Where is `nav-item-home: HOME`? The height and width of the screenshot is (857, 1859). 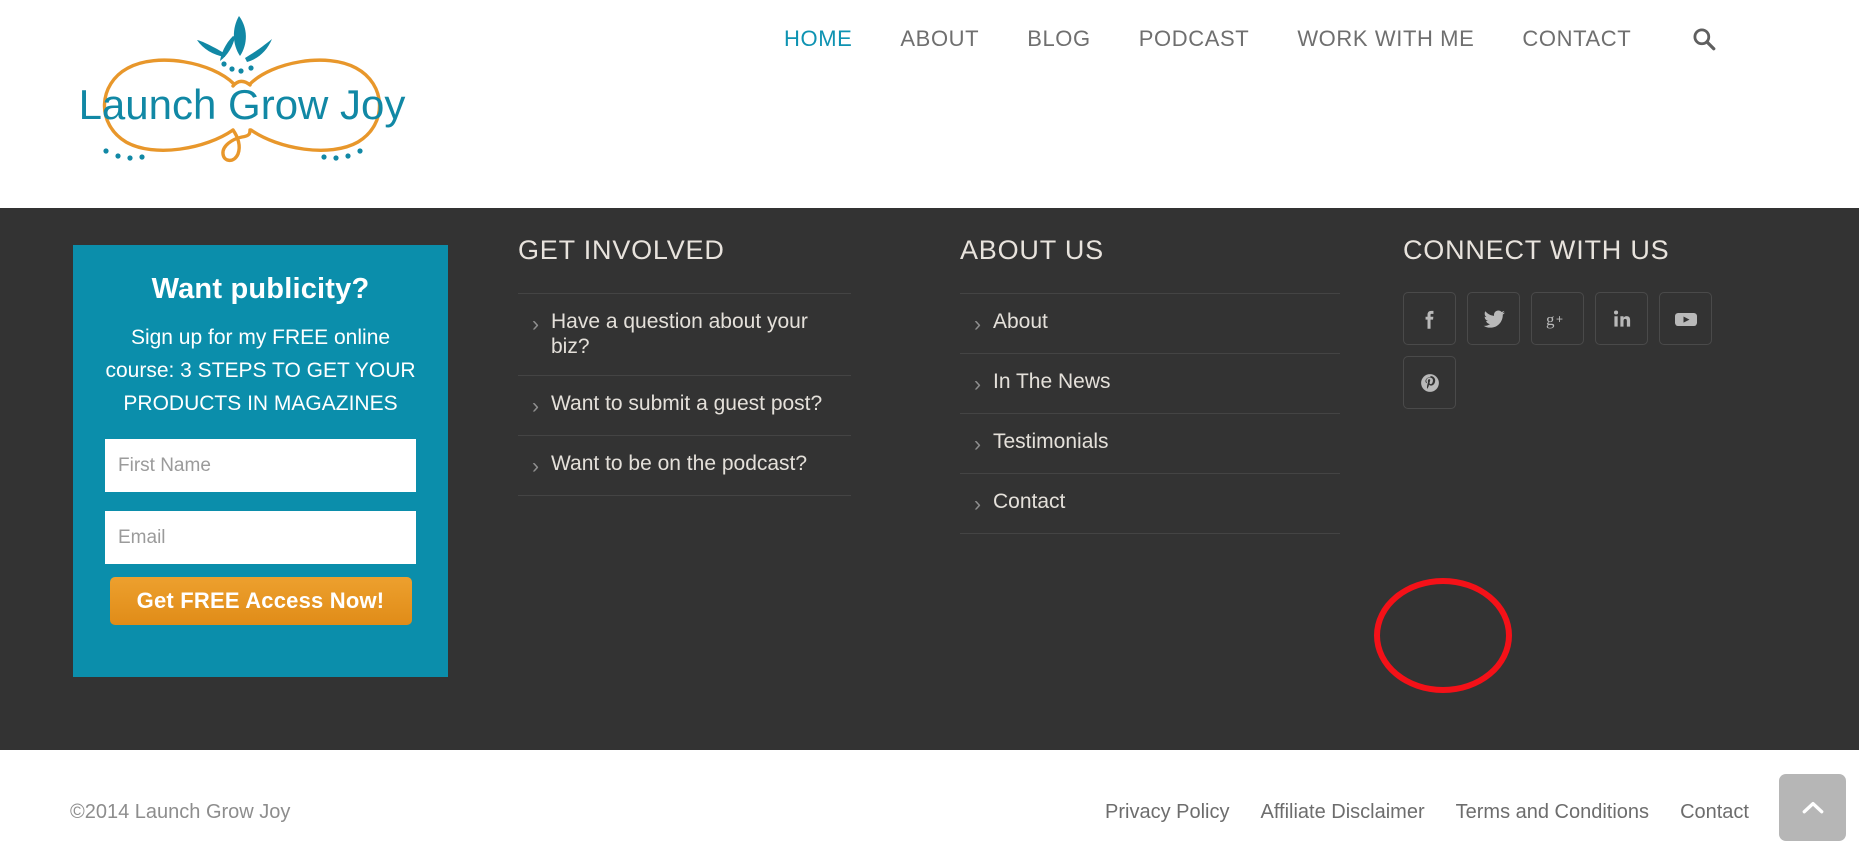
nav-item-home: HOME is located at coordinates (818, 39).